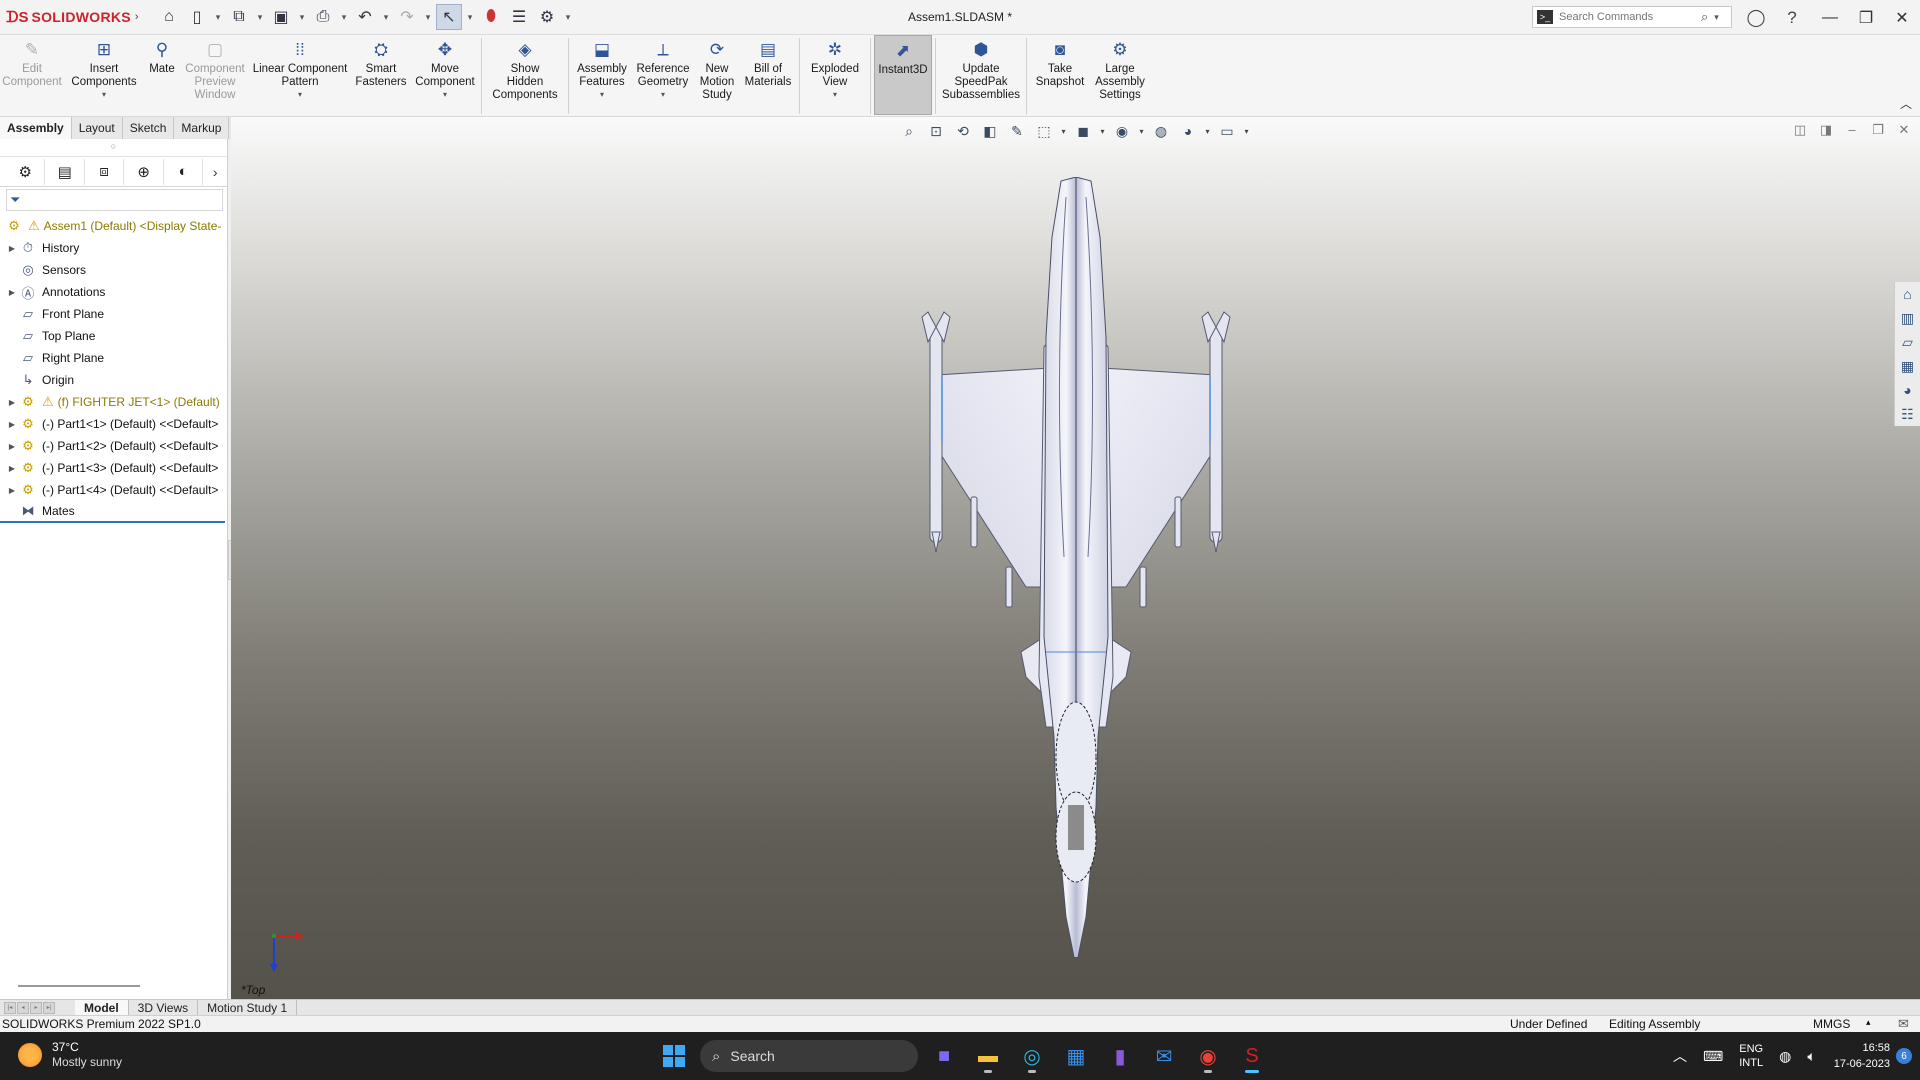 The height and width of the screenshot is (1080, 1920). Describe the element at coordinates (1680, 1056) in the screenshot. I see `show-hidden-icons-chevron-icon: ︿` at that location.